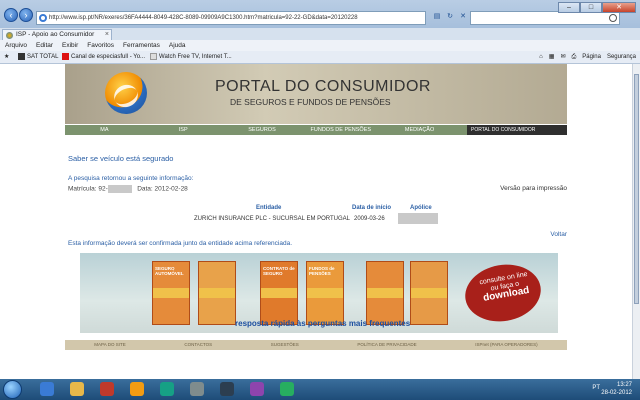  What do you see at coordinates (322, 271) in the screenshot?
I see `book-title: FUNDOS de PENSÕES` at bounding box center [322, 271].